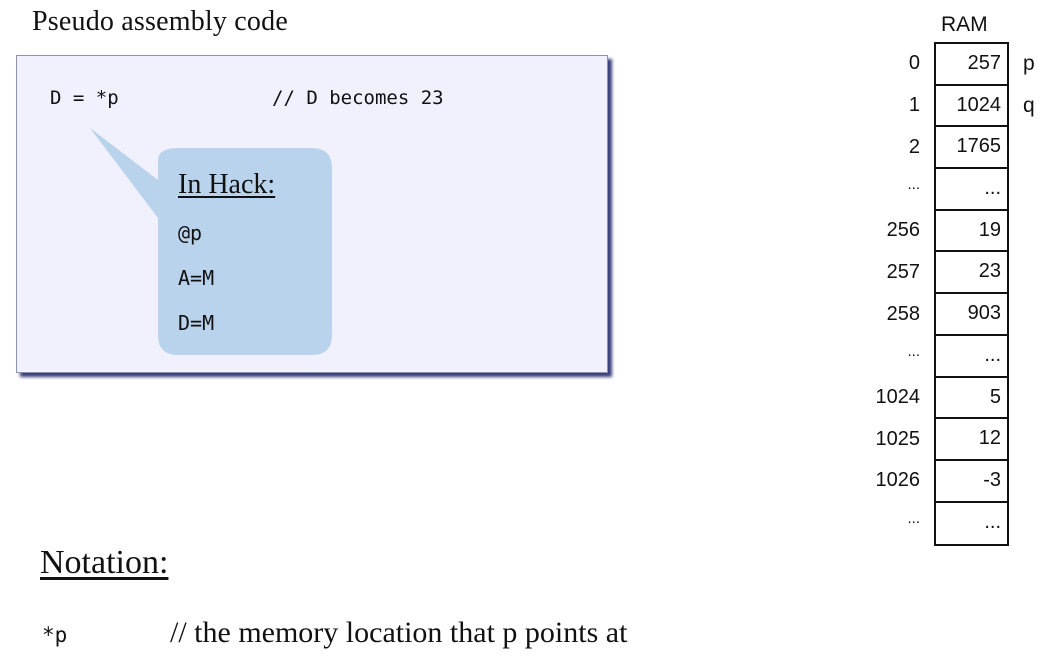 Image resolution: width=1059 pixels, height=672 pixels. What do you see at coordinates (104, 562) in the screenshot?
I see `notation-title: Notation:` at bounding box center [104, 562].